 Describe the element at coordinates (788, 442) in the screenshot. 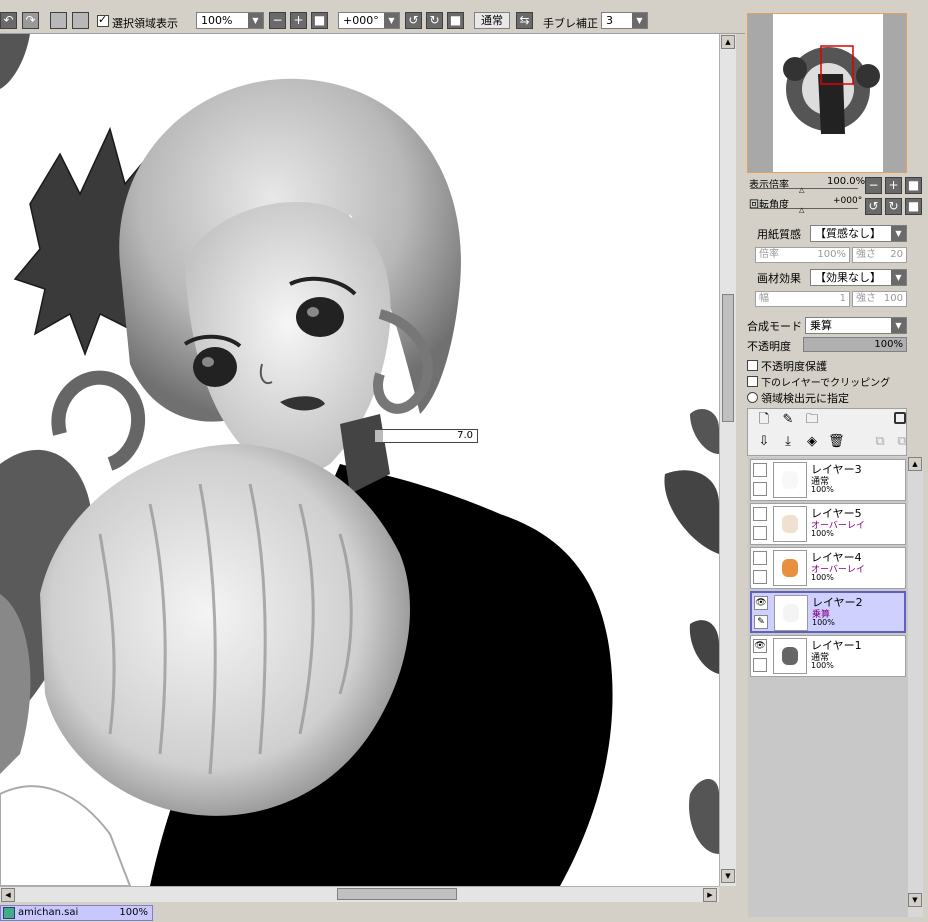

I see `merge-down-icon: ⤓` at that location.